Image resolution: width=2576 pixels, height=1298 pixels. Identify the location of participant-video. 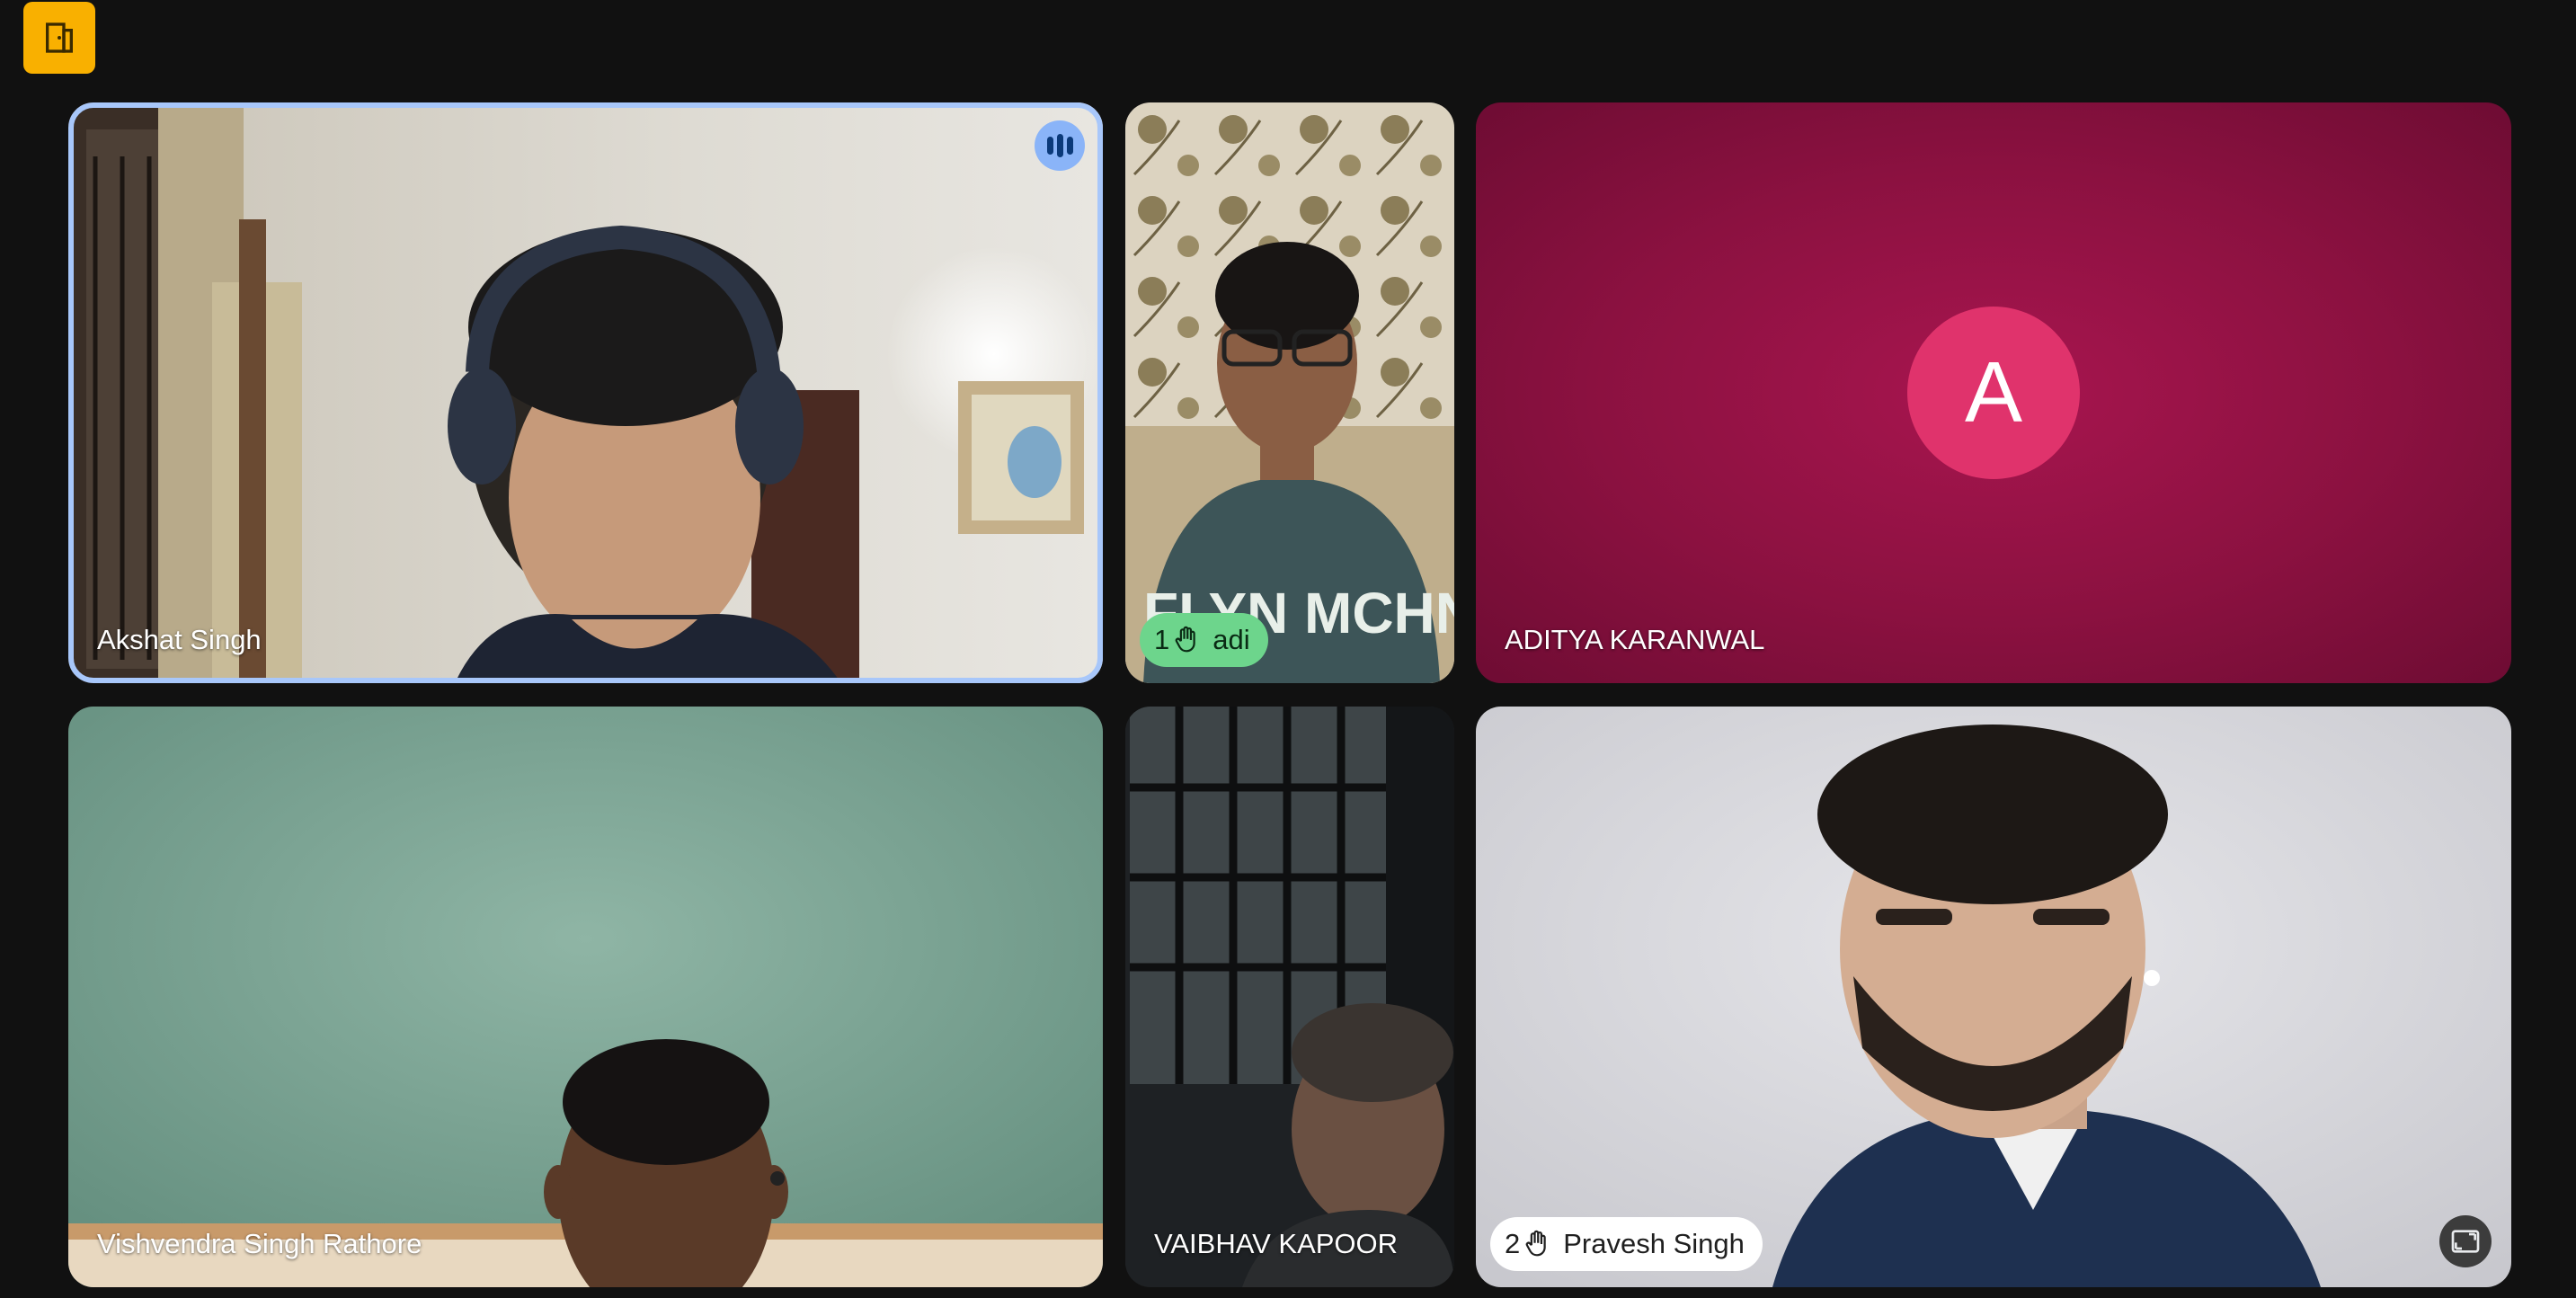
(1289, 997).